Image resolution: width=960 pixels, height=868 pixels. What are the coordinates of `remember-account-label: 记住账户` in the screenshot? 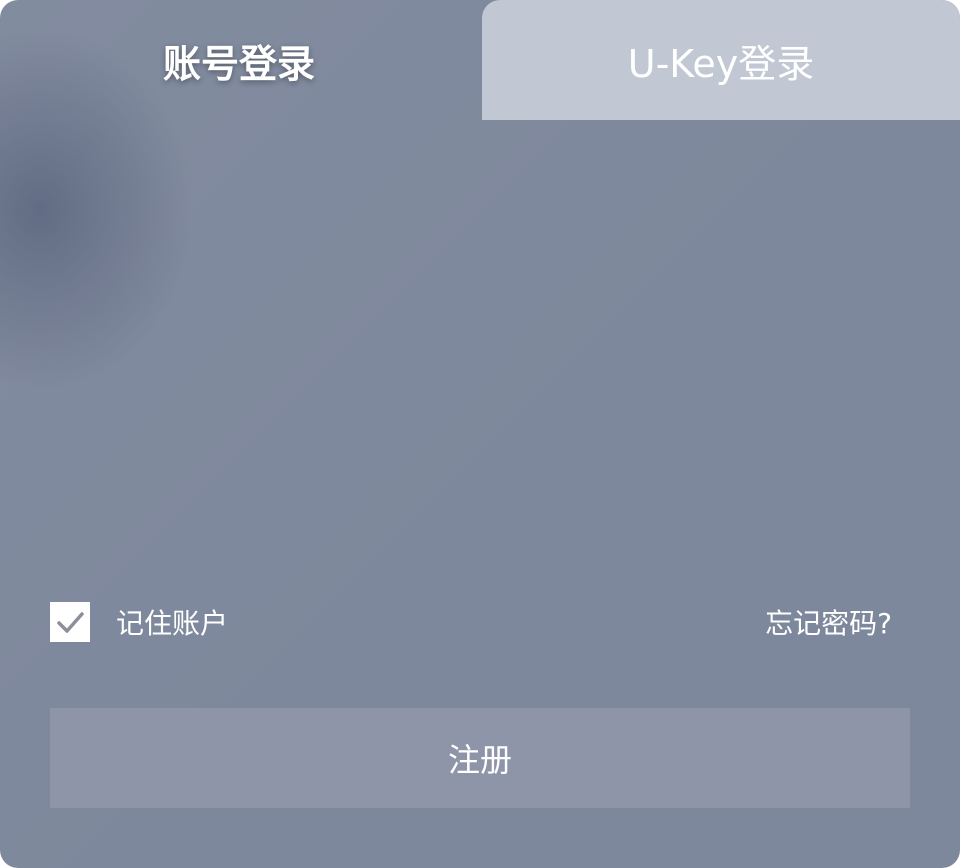 It's located at (172, 623).